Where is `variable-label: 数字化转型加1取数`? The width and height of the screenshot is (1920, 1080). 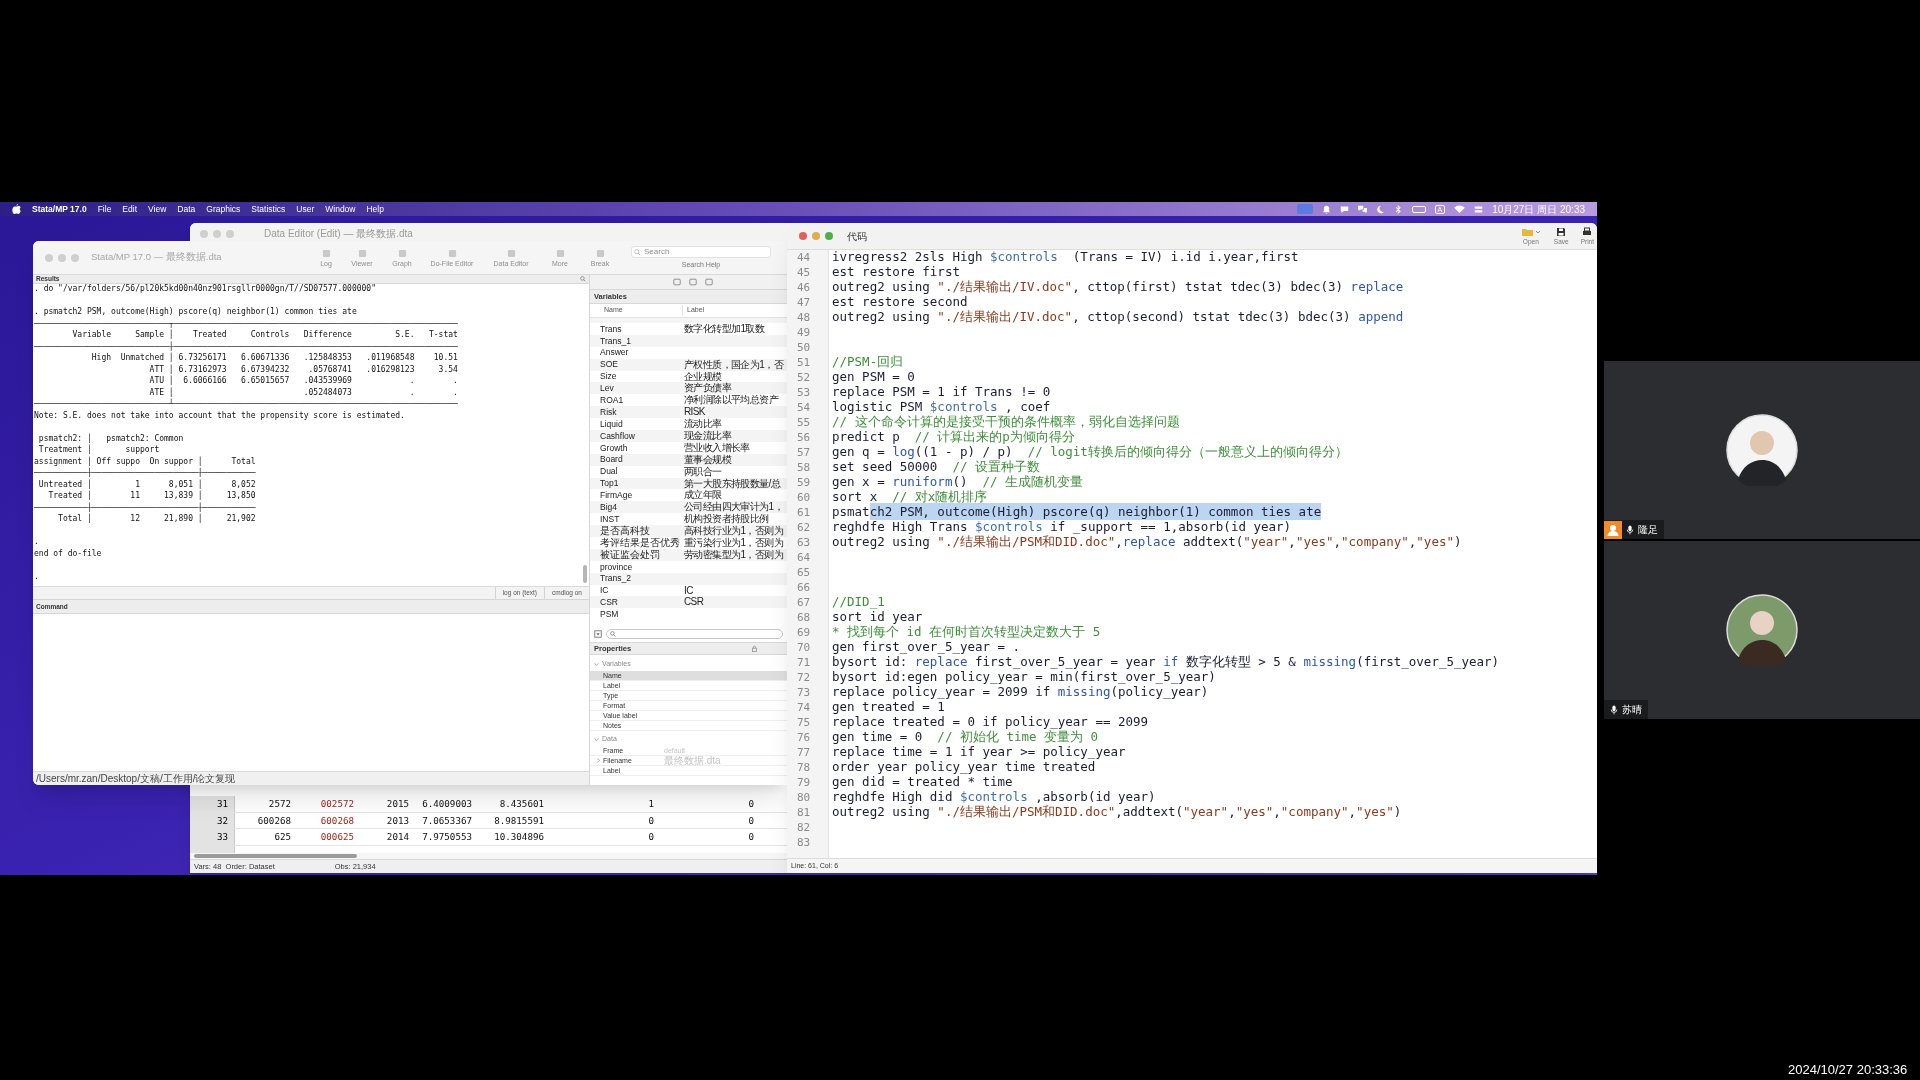
variable-label: 数字化转型加1取数 is located at coordinates (724, 328).